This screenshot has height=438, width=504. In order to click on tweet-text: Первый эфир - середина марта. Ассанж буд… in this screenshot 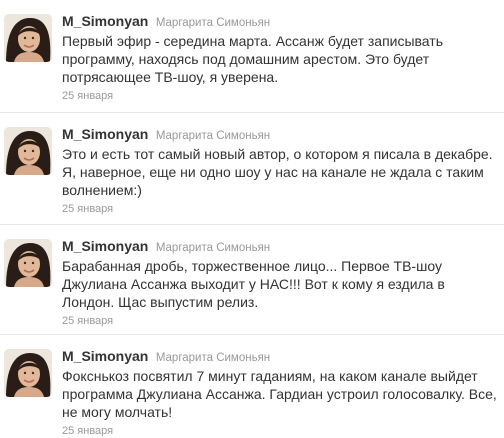, I will do `click(252, 59)`.